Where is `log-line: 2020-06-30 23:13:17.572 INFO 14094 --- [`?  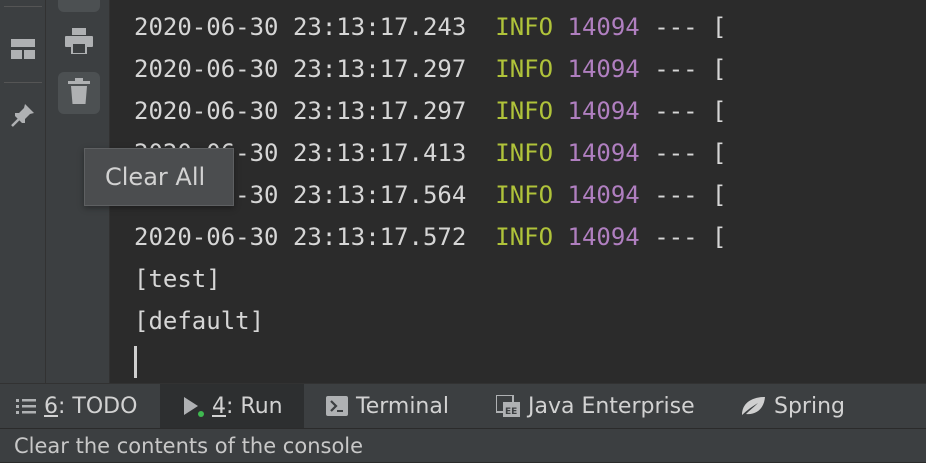
log-line: 2020-06-30 23:13:17.572 INFO 14094 --- [ is located at coordinates (430, 237).